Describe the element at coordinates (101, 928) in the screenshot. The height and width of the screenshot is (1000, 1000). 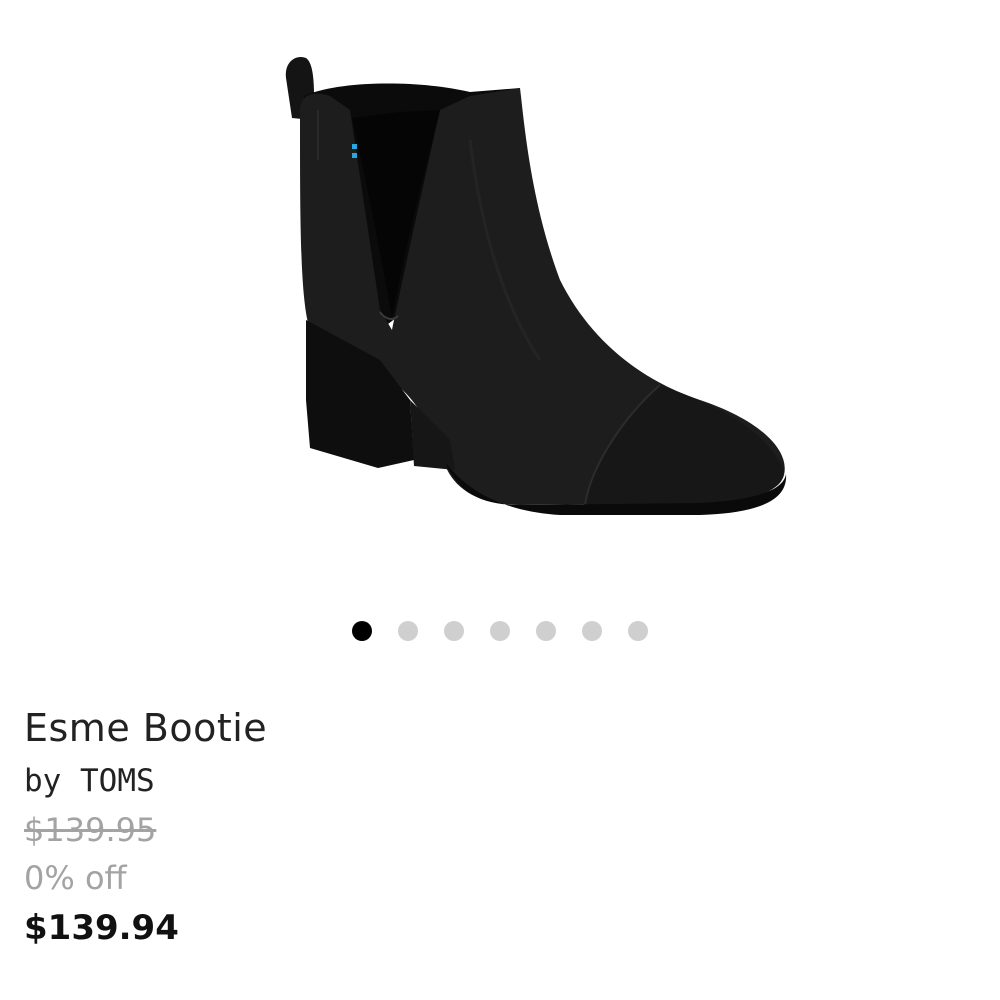
I see `sale-price: $139.94` at that location.